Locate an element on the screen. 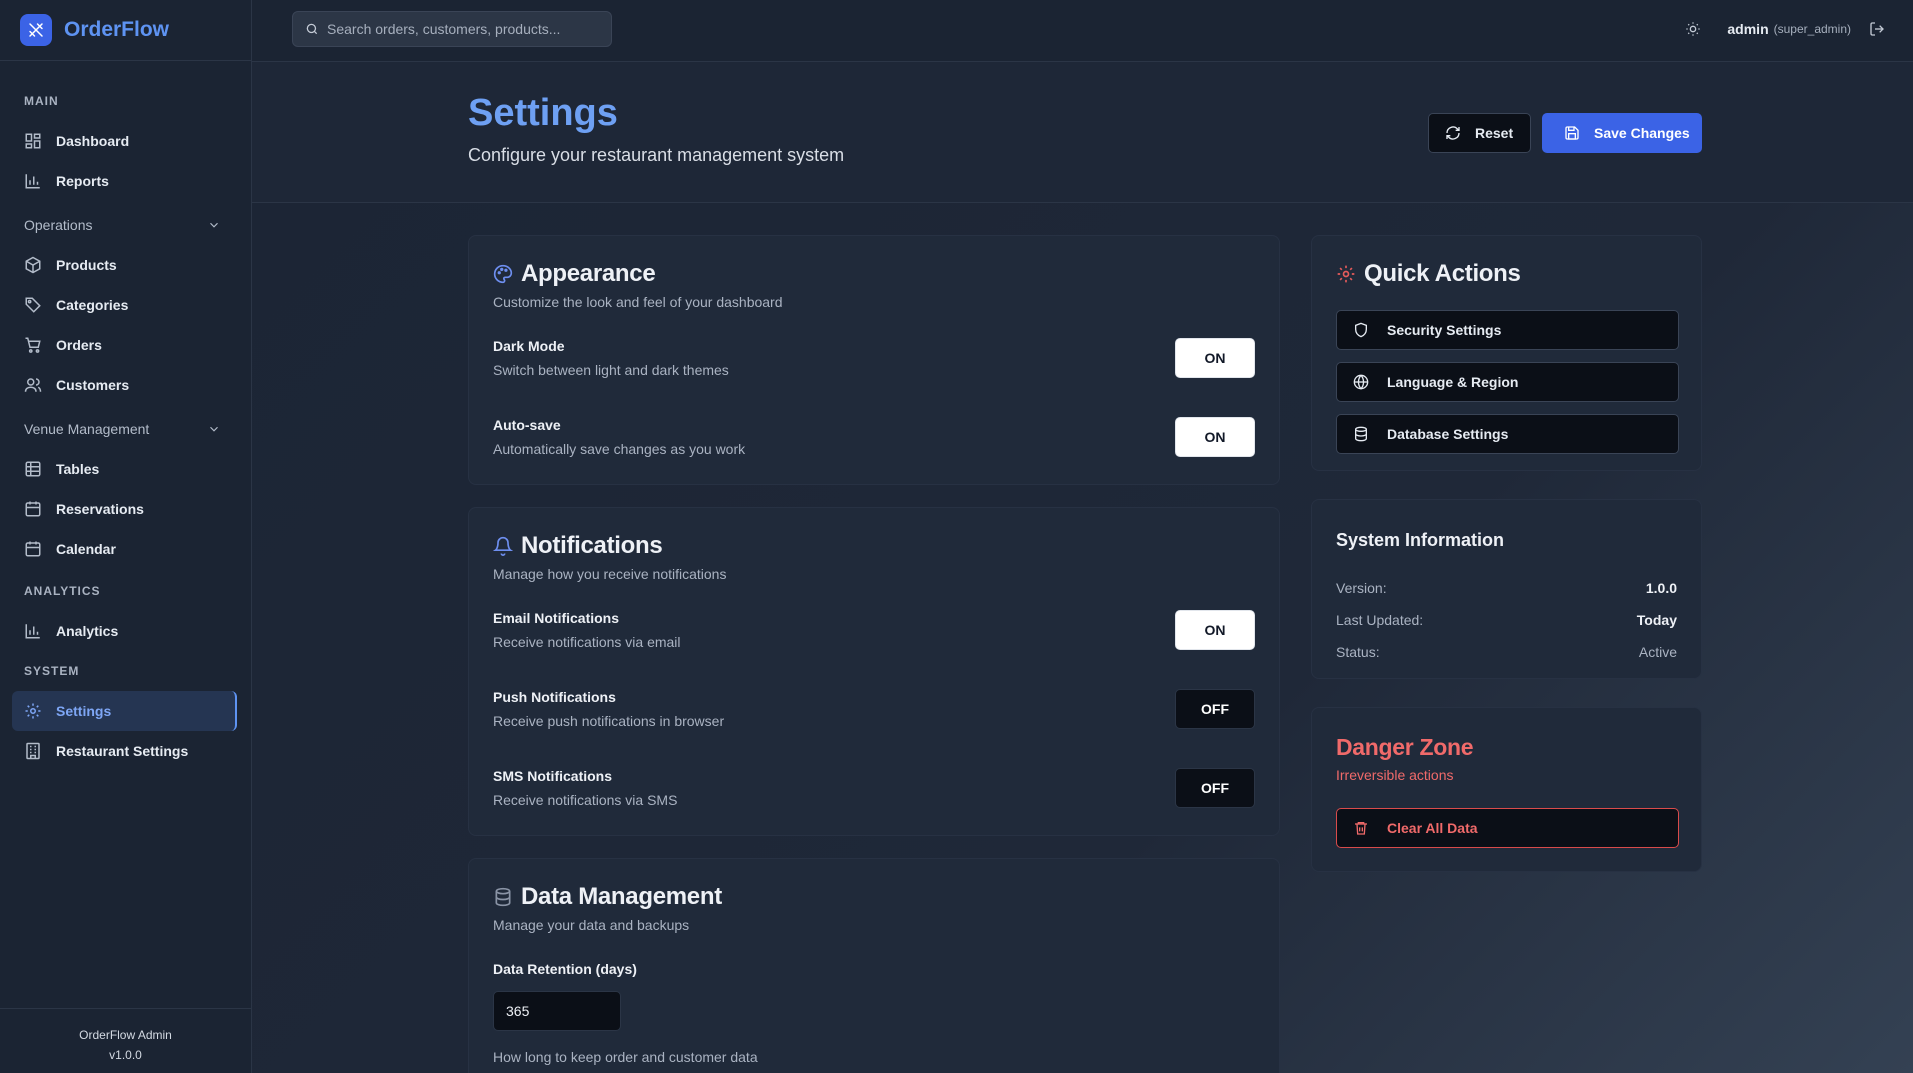 The width and height of the screenshot is (1913, 1073). reset-button-label: Reset is located at coordinates (1494, 133).